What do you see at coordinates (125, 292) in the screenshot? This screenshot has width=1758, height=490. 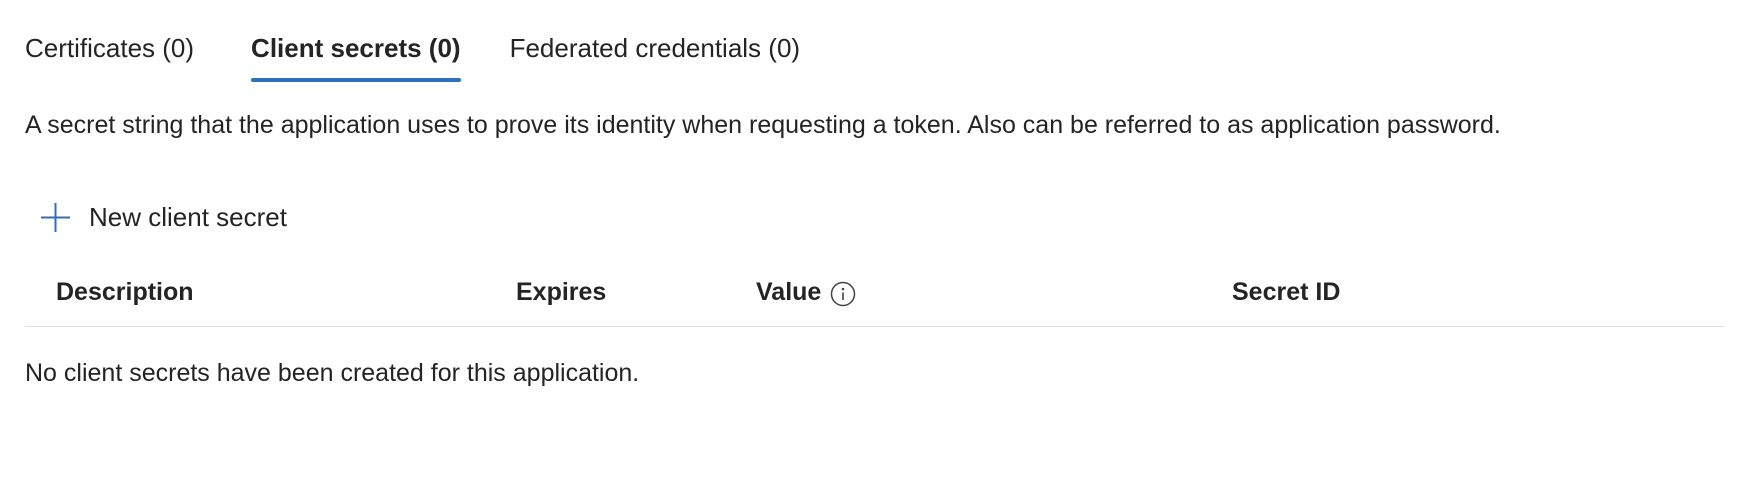 I see `column-header-description: Description` at bounding box center [125, 292].